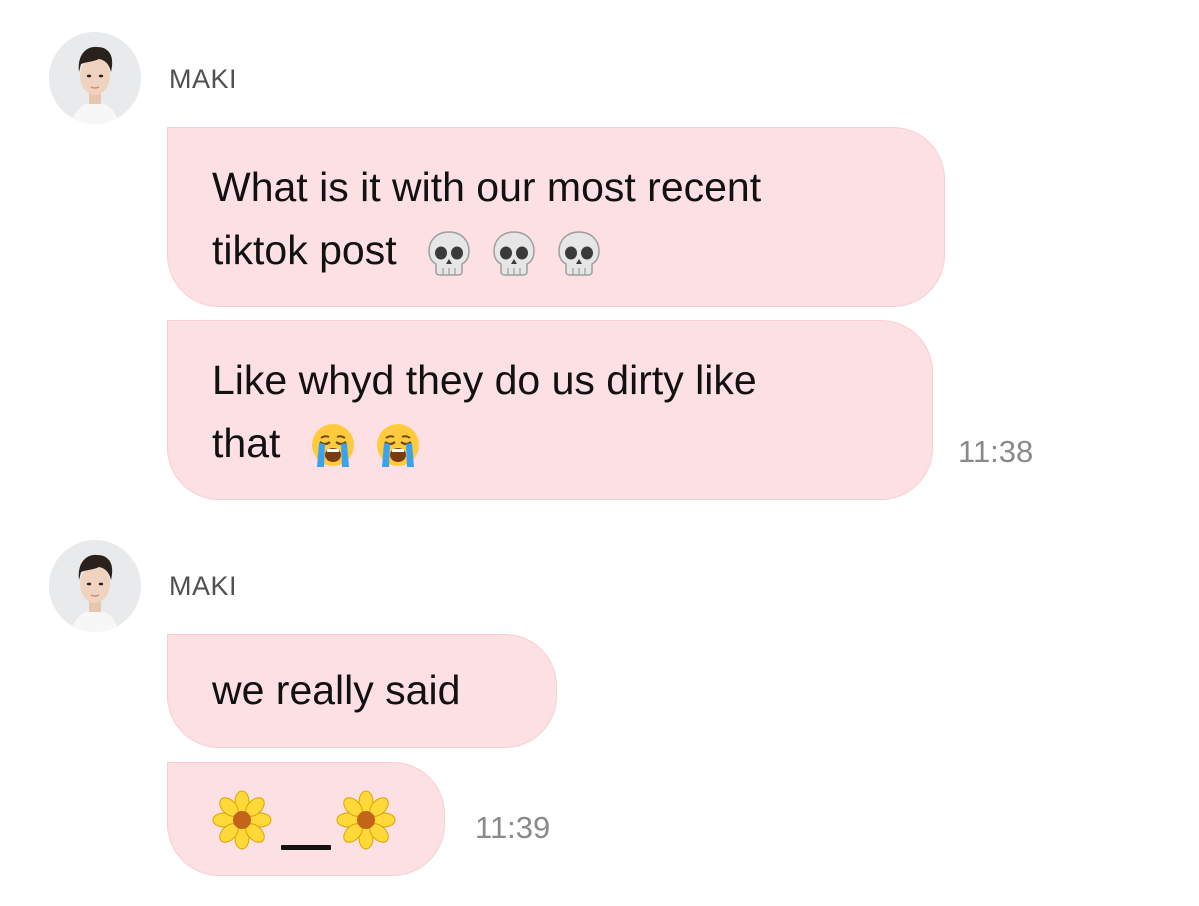 This screenshot has width=1199, height=906. I want to click on message-bubble: Like whyd they do us dirty like that, so click(550, 410).